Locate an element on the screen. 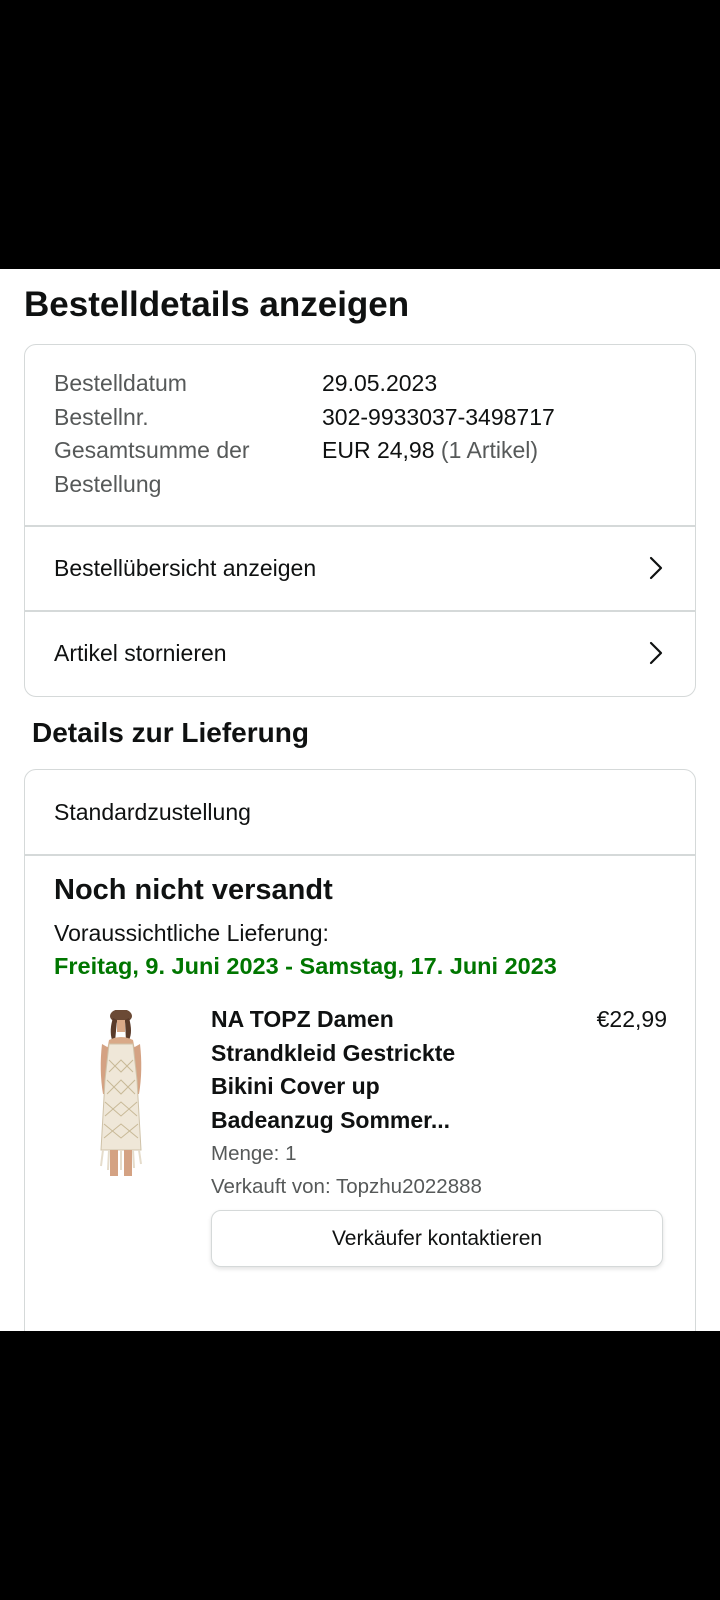 This screenshot has width=720, height=1600. order-date-value: 29.05.2023 is located at coordinates (380, 383).